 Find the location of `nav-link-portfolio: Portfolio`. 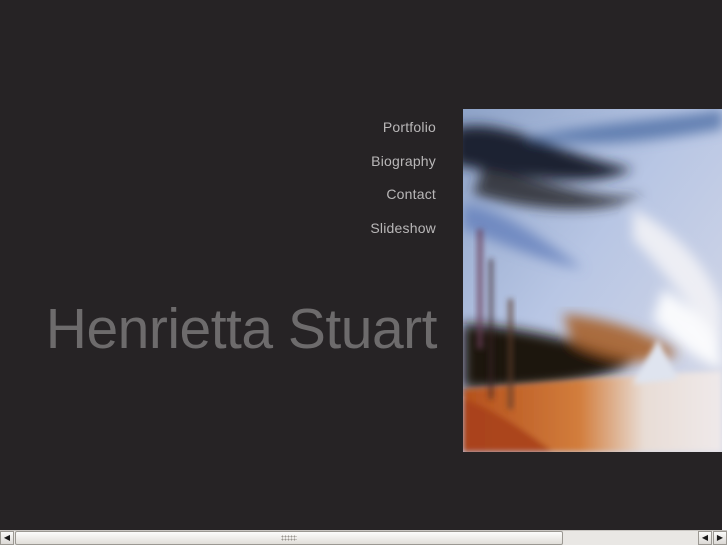

nav-link-portfolio: Portfolio is located at coordinates (403, 127).